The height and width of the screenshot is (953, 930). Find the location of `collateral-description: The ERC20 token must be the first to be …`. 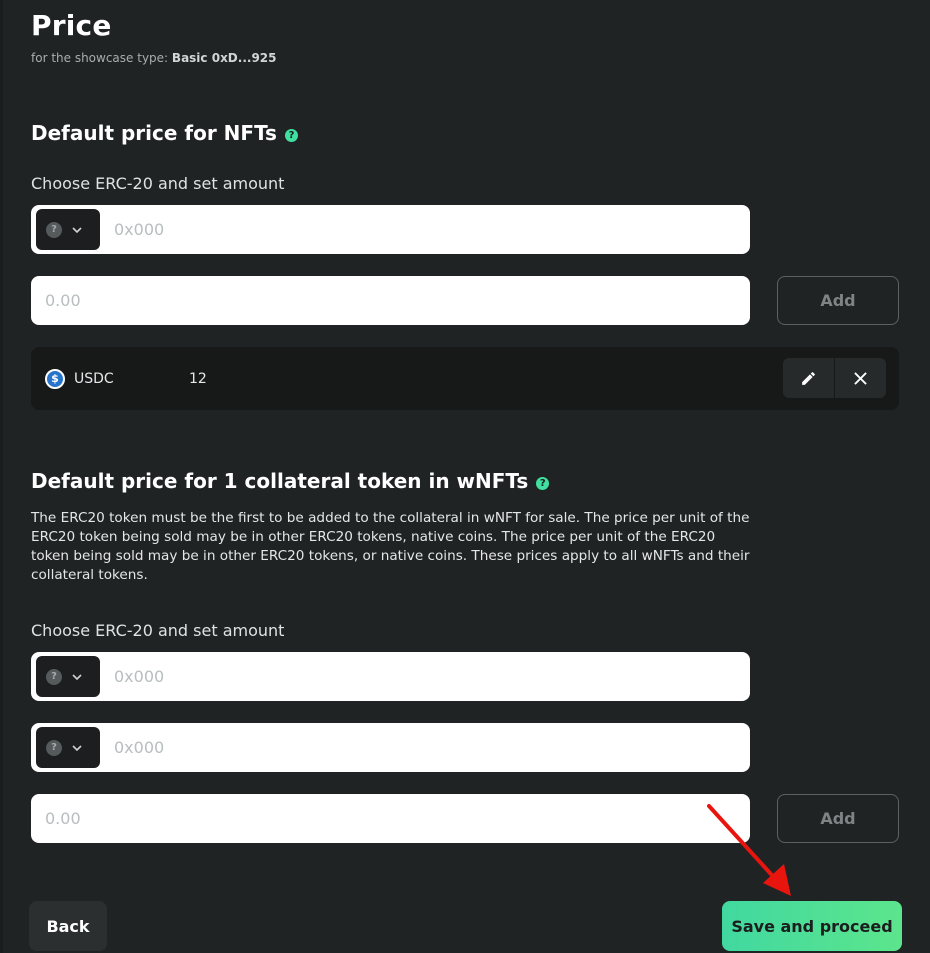

collateral-description: The ERC20 token must be the first to be … is located at coordinates (390, 546).